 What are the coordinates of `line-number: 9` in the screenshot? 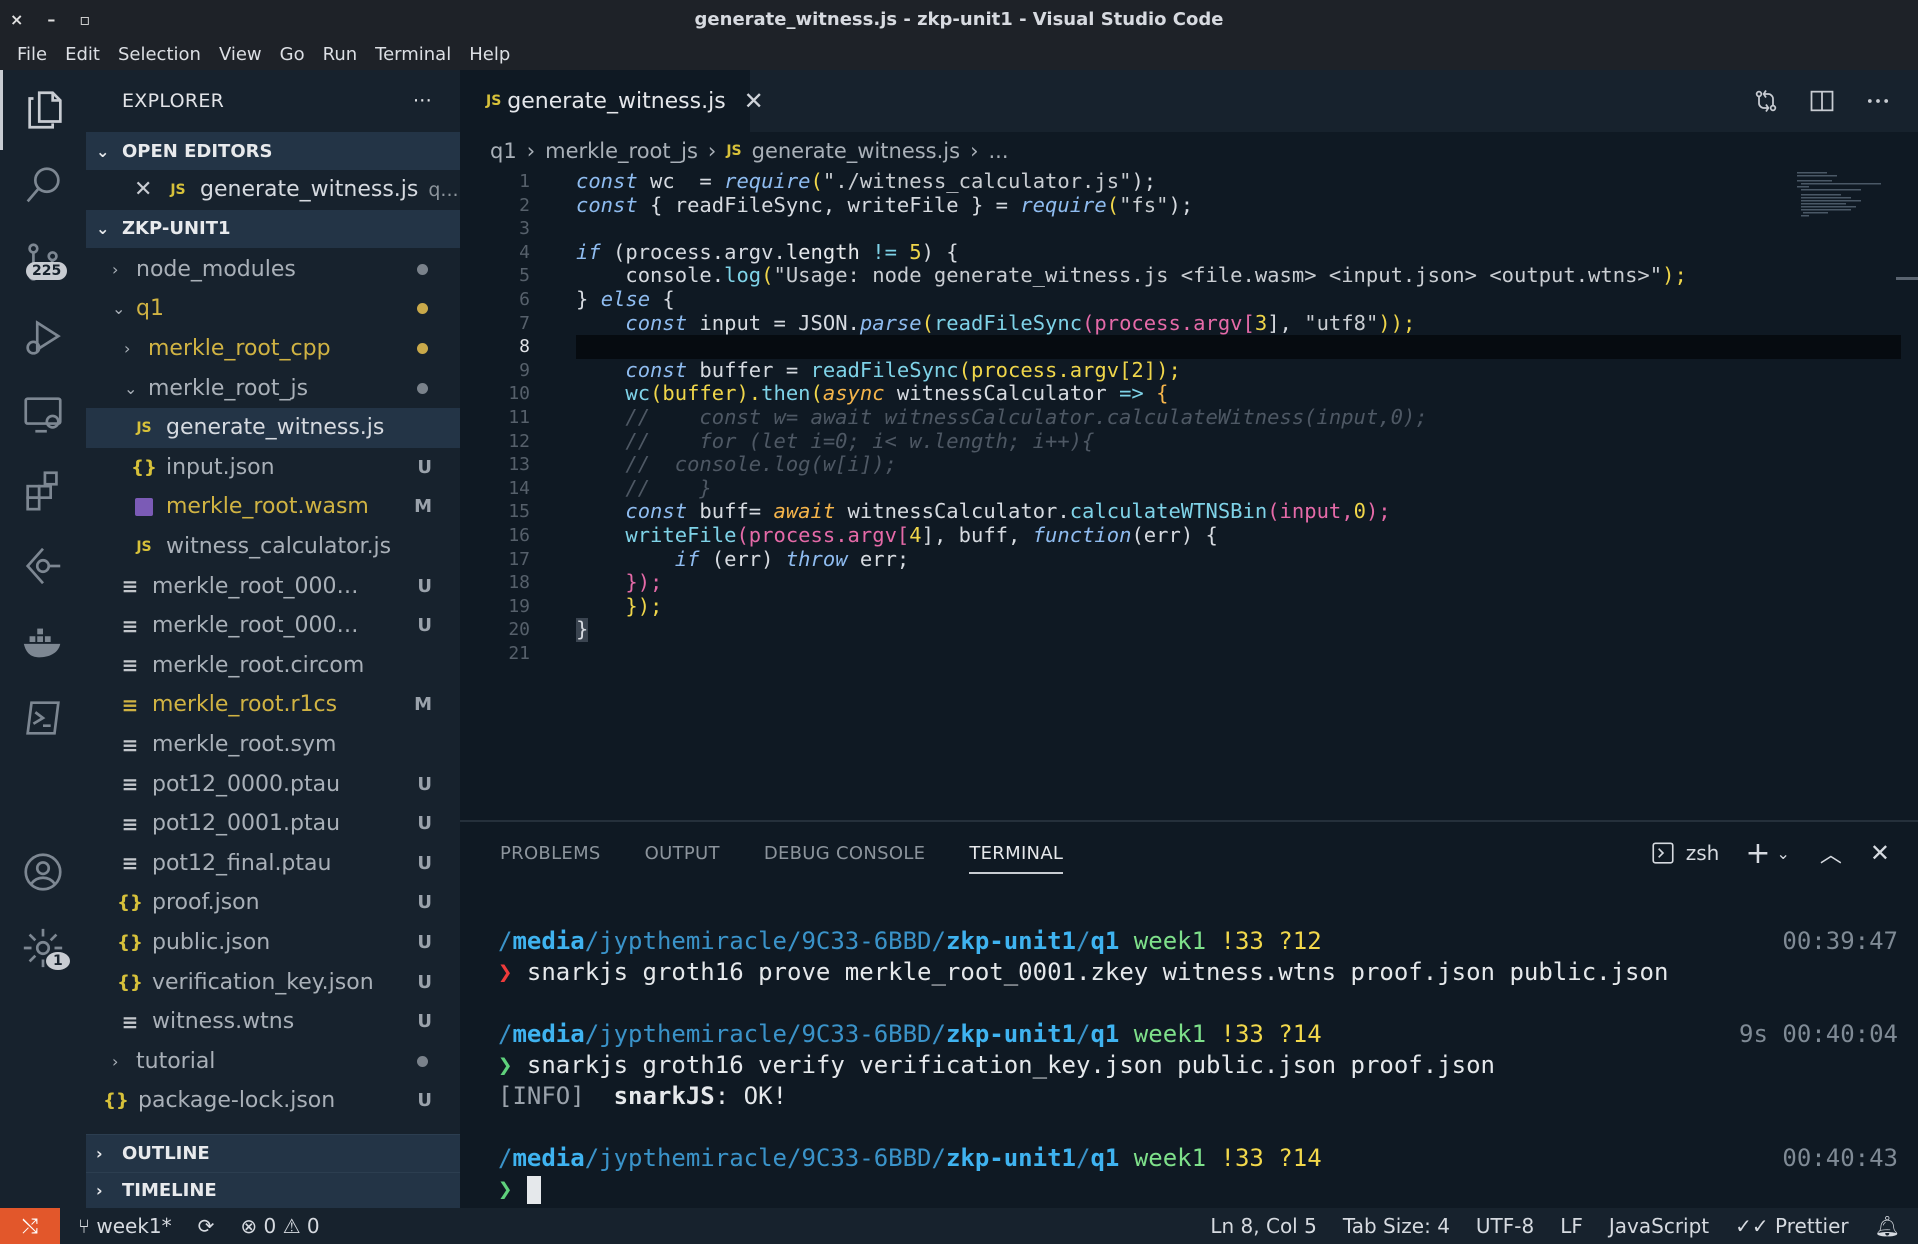 It's located at (524, 370).